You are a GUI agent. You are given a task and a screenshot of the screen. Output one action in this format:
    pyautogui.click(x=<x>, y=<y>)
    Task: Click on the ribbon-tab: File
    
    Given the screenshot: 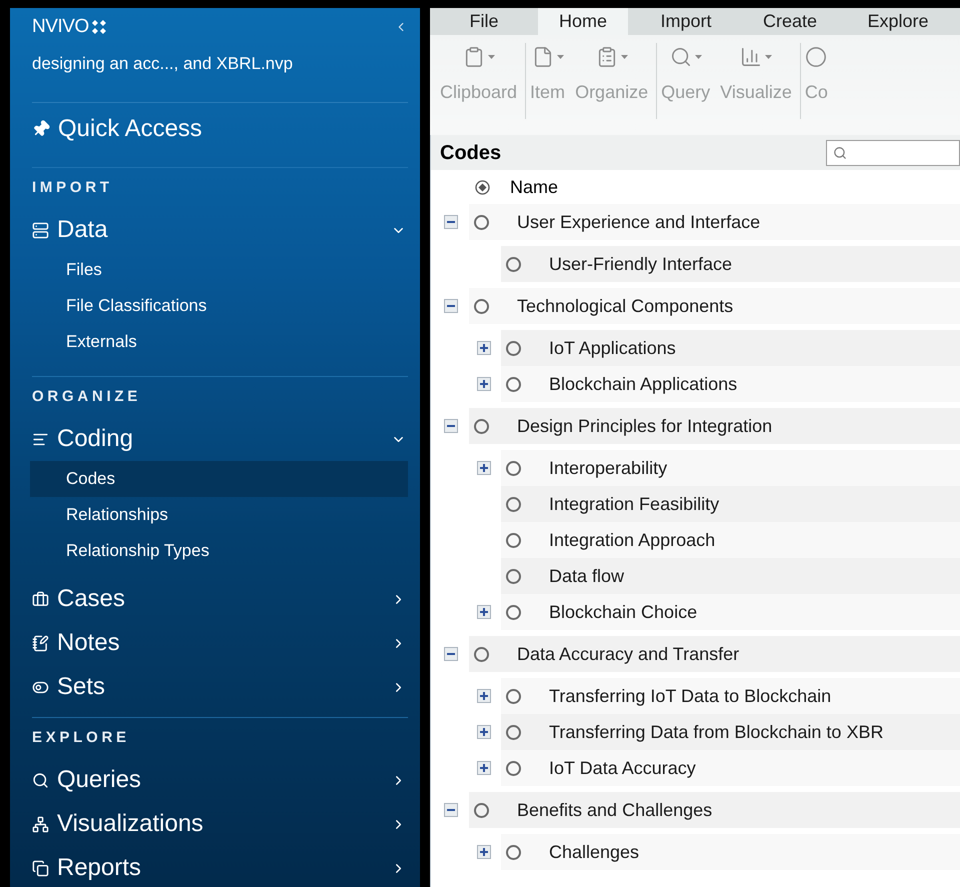 What is the action you would take?
    pyautogui.click(x=484, y=21)
    